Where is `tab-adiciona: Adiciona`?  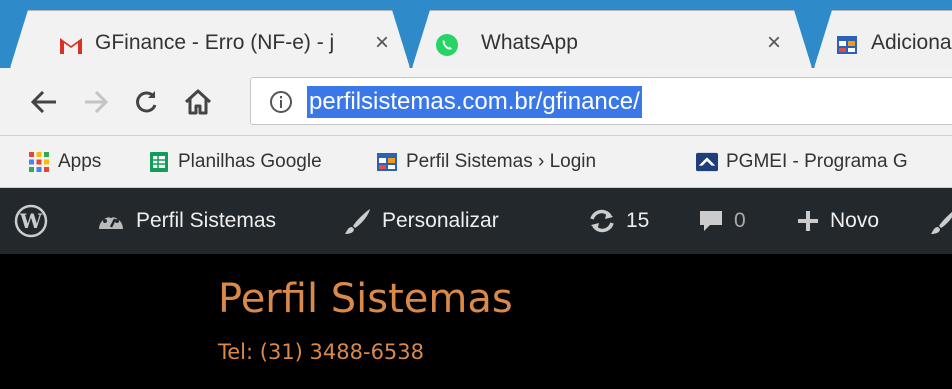
tab-adiciona: Adiciona is located at coordinates (883, 39).